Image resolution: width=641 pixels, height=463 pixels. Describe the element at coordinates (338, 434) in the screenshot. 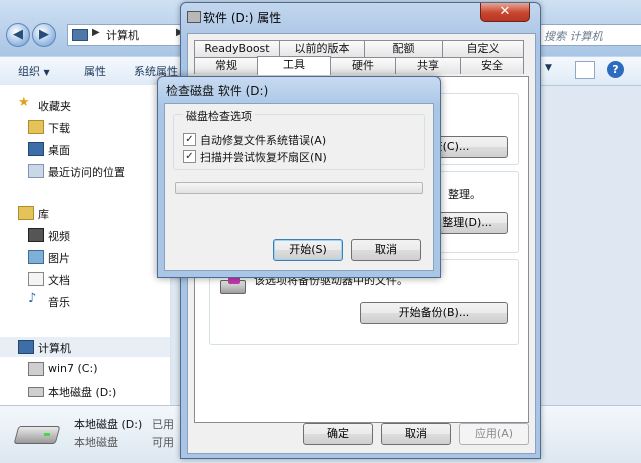

I see `ok-button: 确定` at that location.